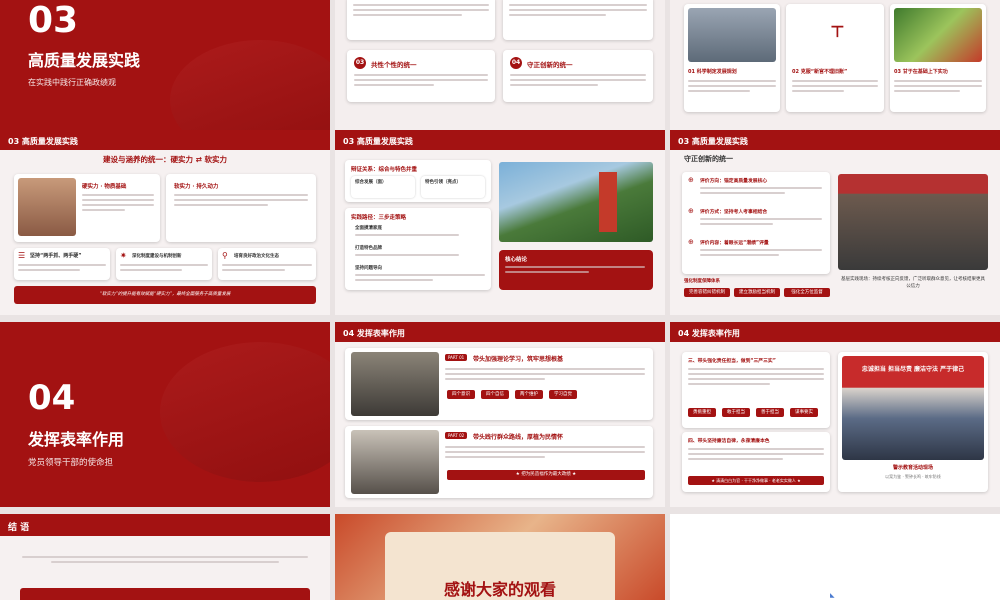 This screenshot has width=1000, height=600. Describe the element at coordinates (691, 242) in the screenshot. I see `clock-icon: ⊕` at that location.